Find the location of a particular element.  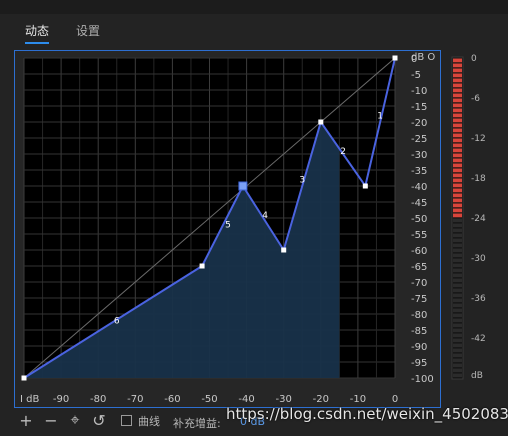

y-tick-label: -15 is located at coordinates (419, 107).